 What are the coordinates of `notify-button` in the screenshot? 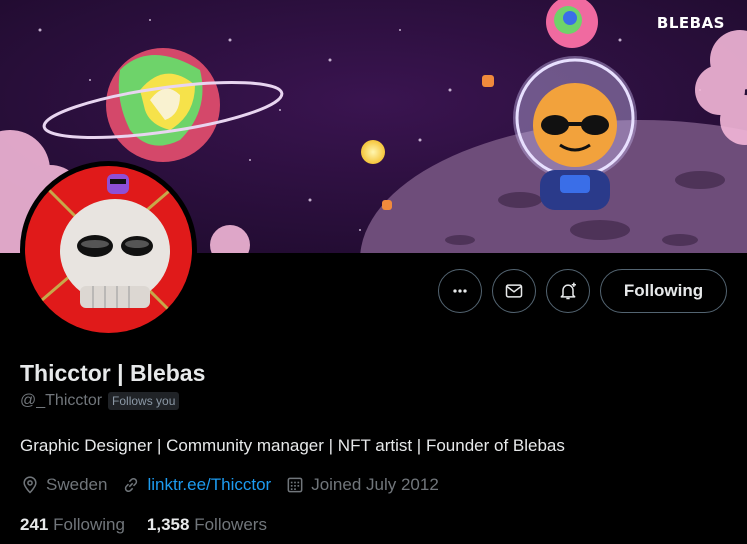 It's located at (568, 291).